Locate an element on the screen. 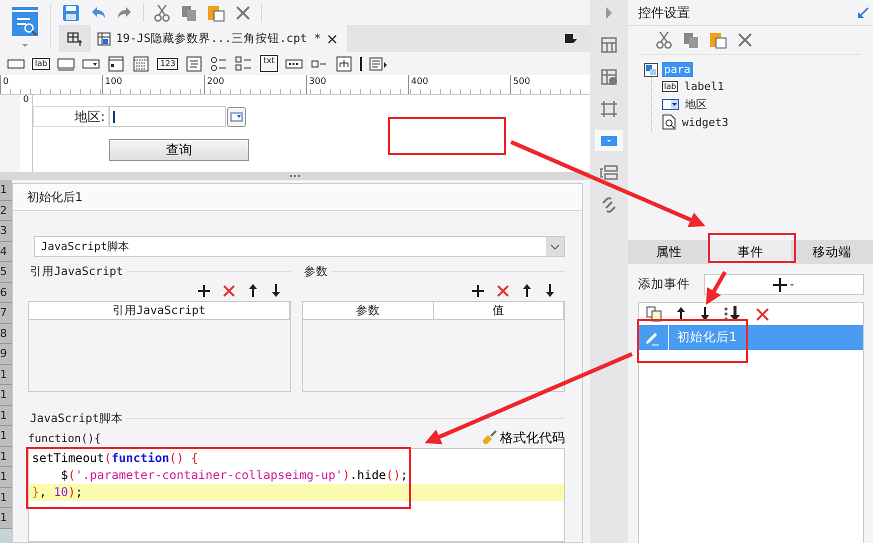 The image size is (873, 543). event-title: 初始化后1 is located at coordinates (297, 197).